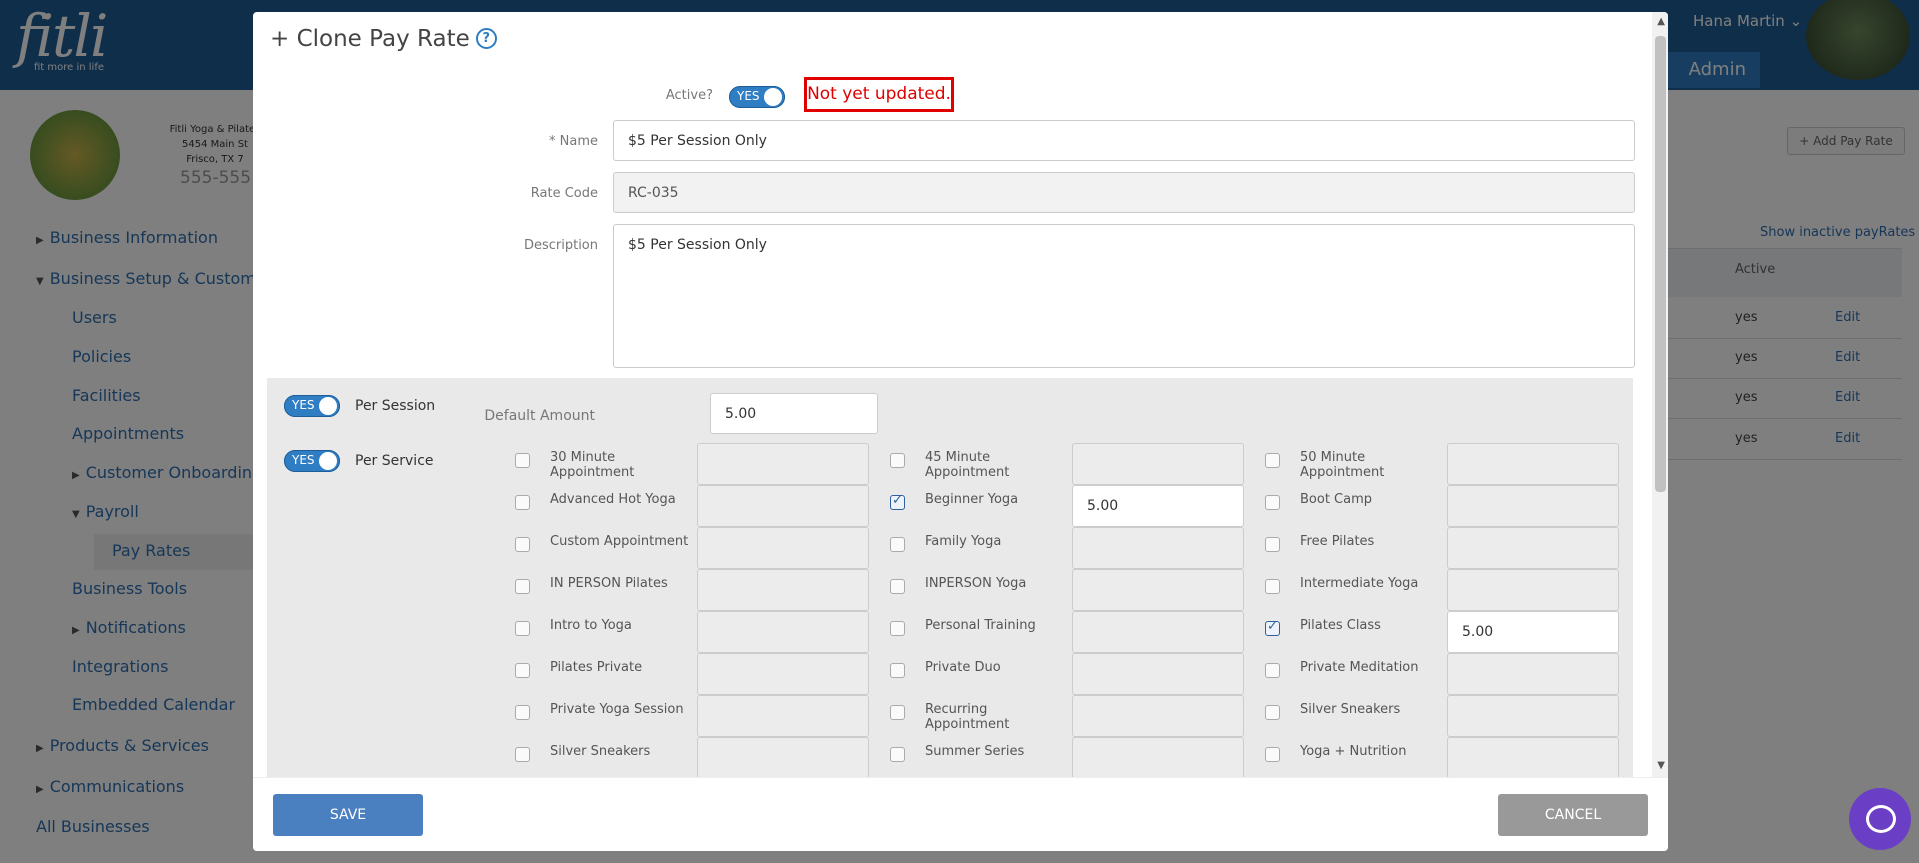  I want to click on scroll-down-icon: ▼, so click(1661, 765).